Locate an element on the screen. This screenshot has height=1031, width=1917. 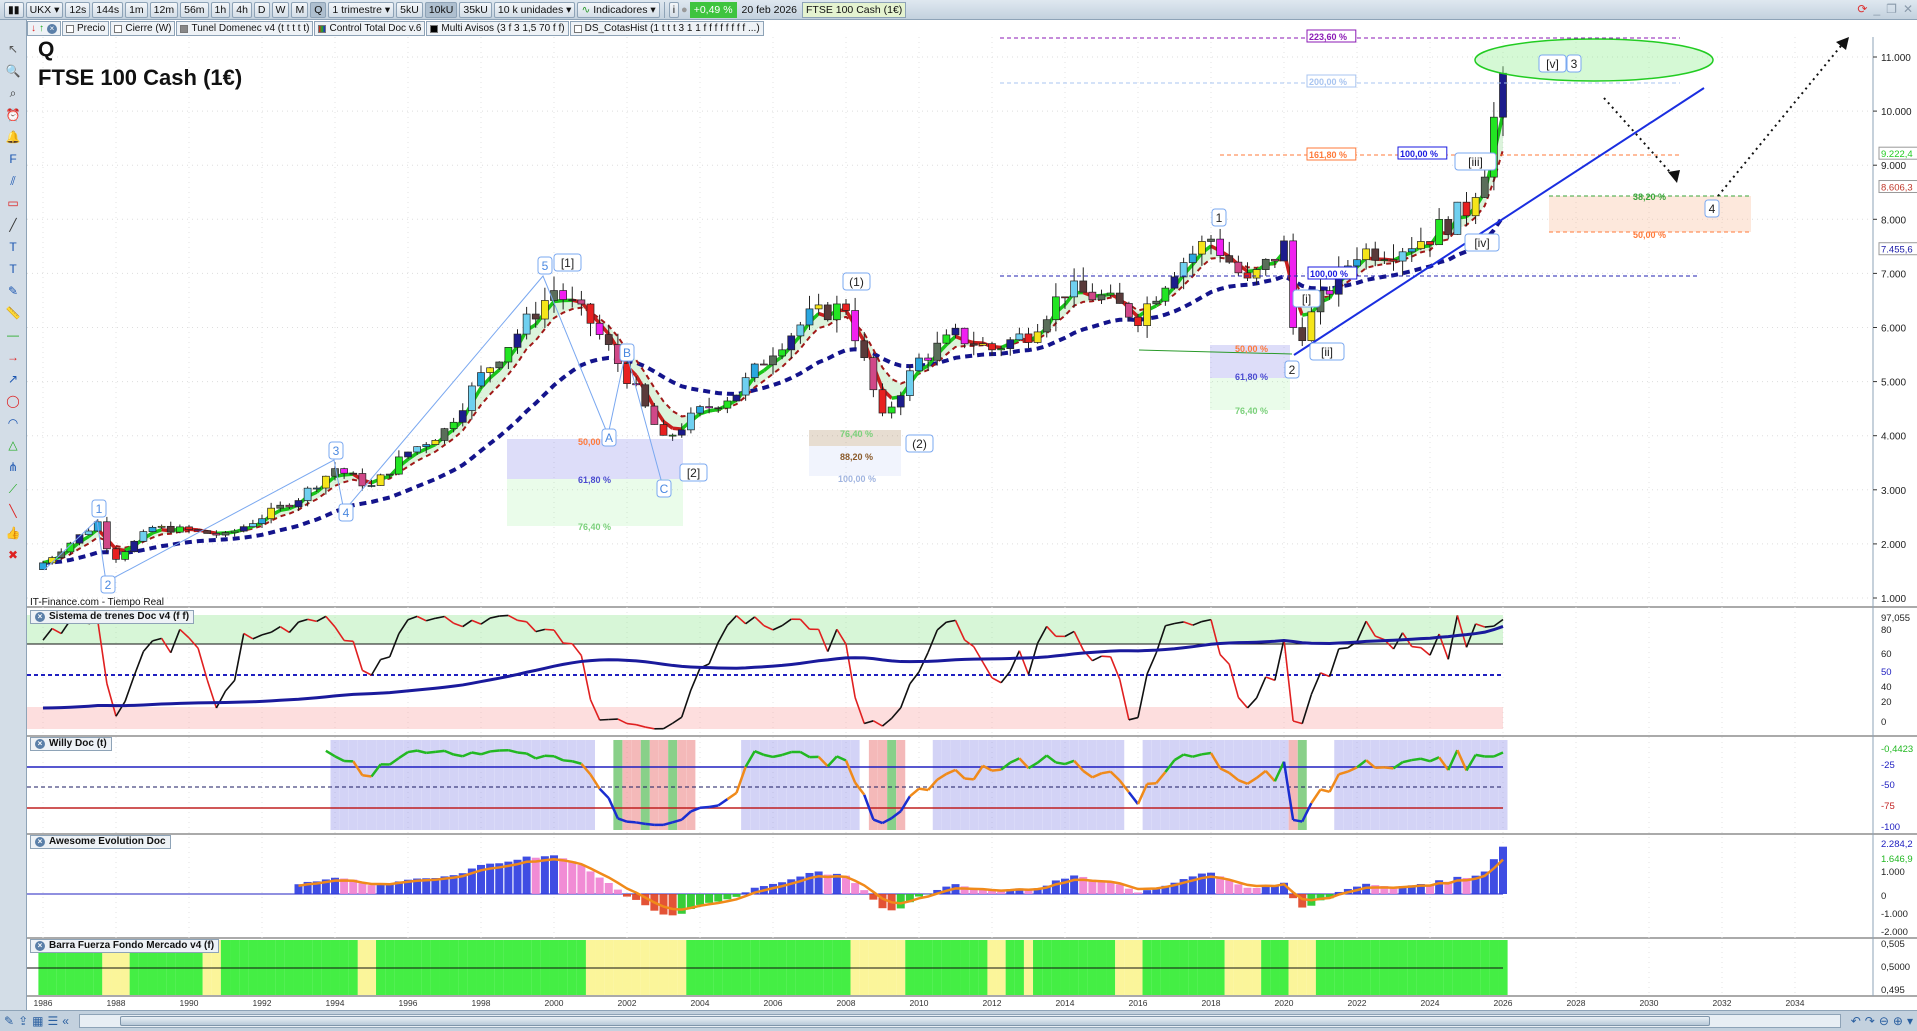
panel-title-awesome: × Awesome Evolution Doc is located at coordinates (100, 842).